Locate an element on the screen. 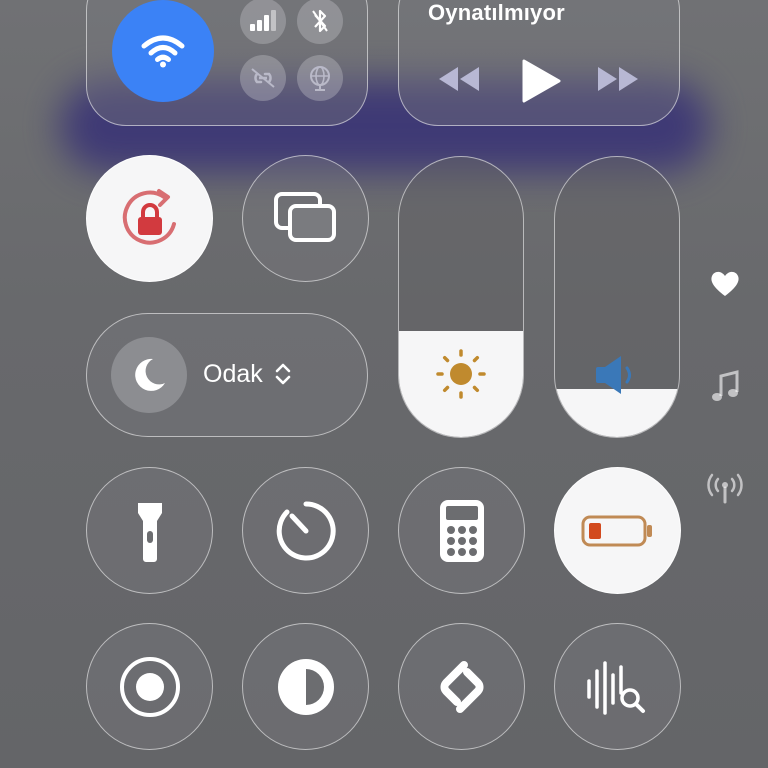 This screenshot has width=768, height=768. focus-label: Odak is located at coordinates (233, 374).